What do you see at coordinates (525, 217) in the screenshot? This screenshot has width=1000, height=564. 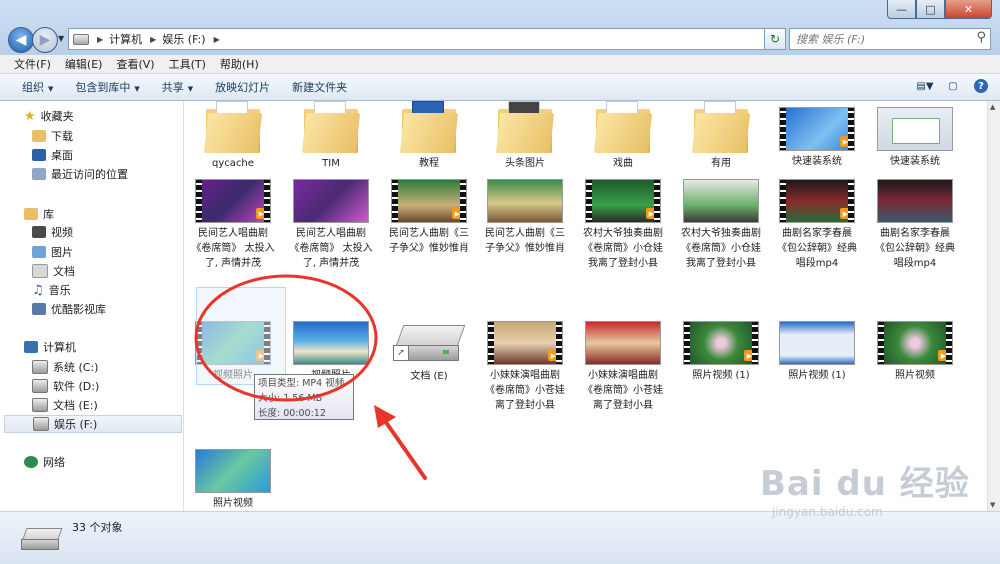 I see `file-item-video: 民间艺人曲剧《三子争父》惟妙惟肖` at bounding box center [525, 217].